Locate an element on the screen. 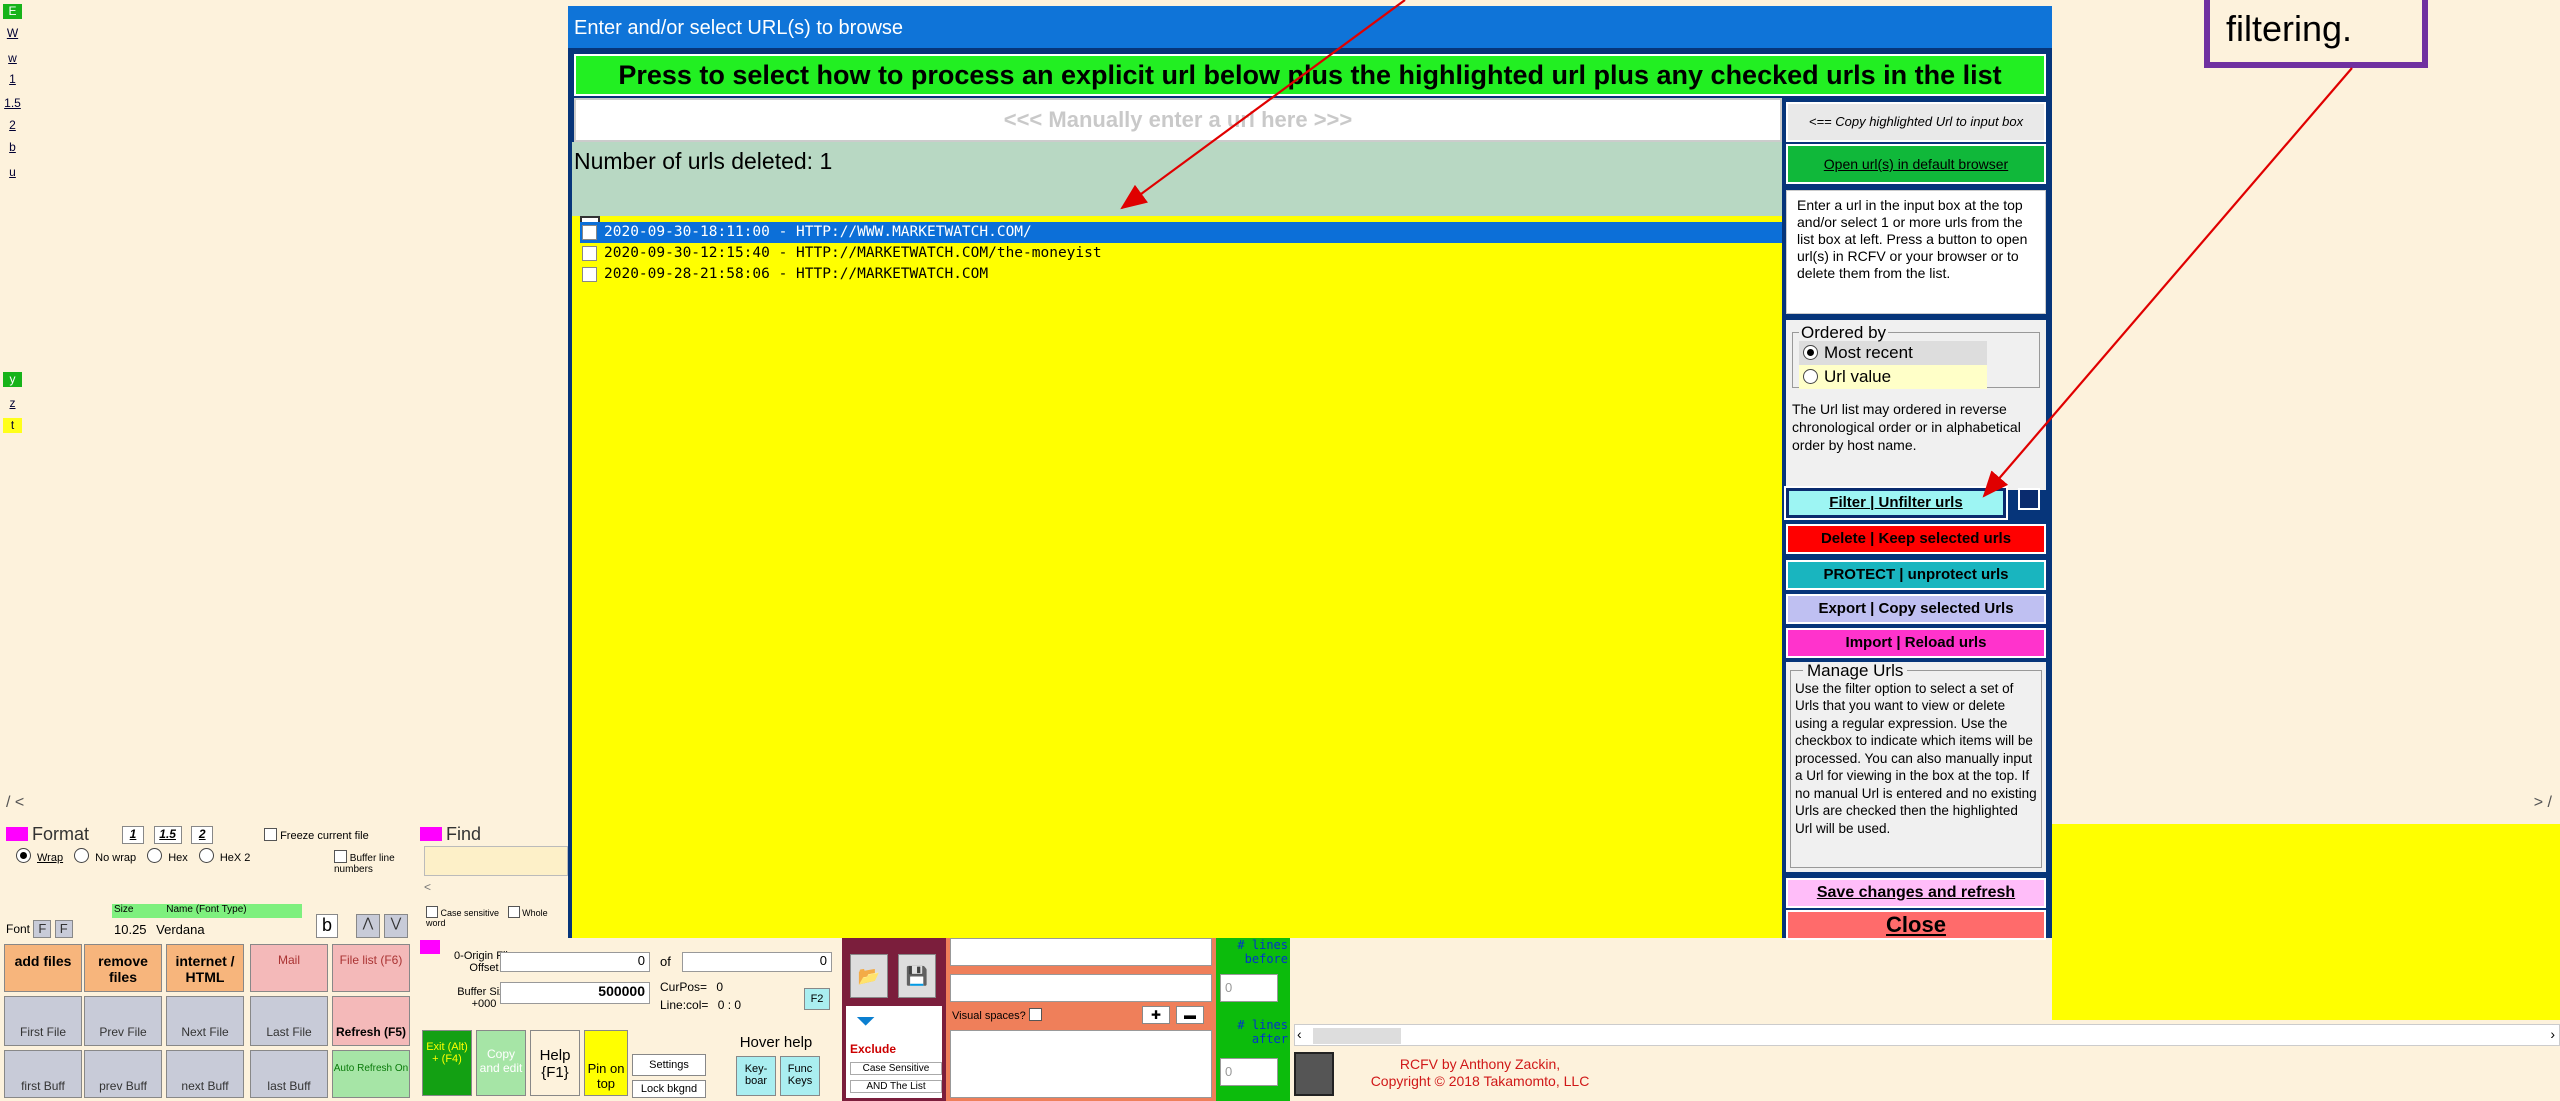  origin-input: 0 is located at coordinates (575, 962).